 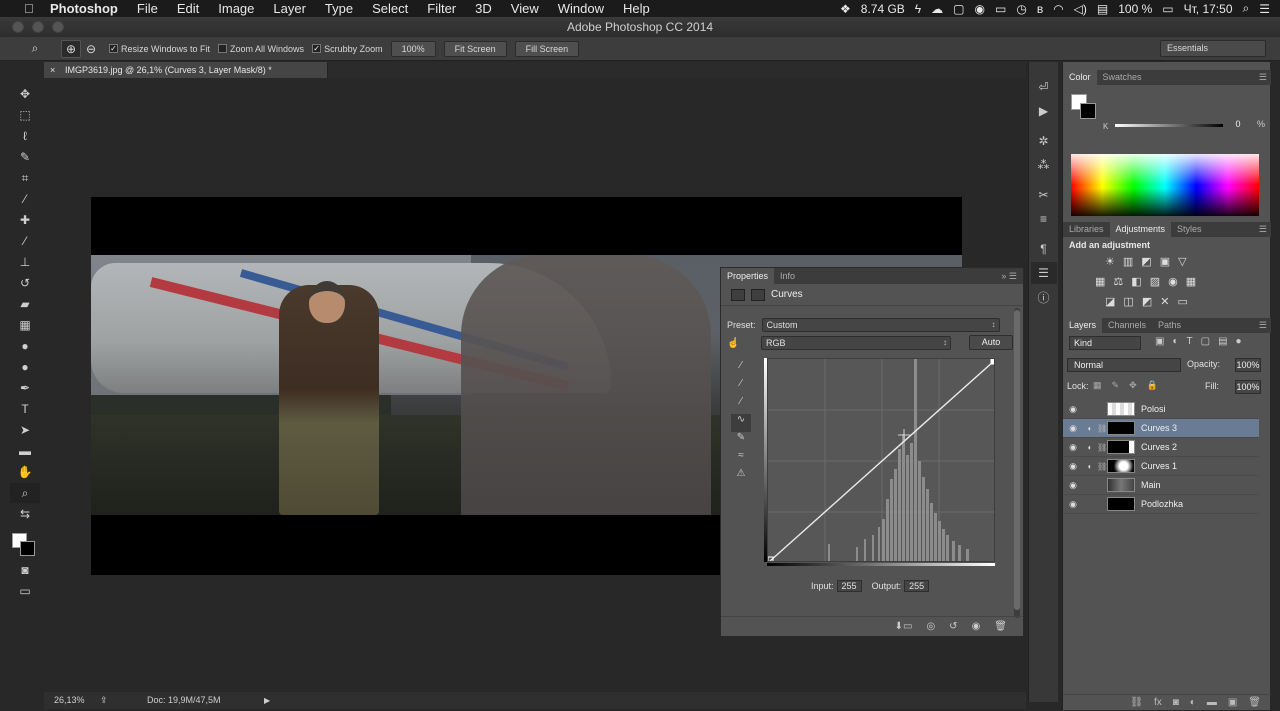 I want to click on tab-info: Info, so click(x=787, y=276).